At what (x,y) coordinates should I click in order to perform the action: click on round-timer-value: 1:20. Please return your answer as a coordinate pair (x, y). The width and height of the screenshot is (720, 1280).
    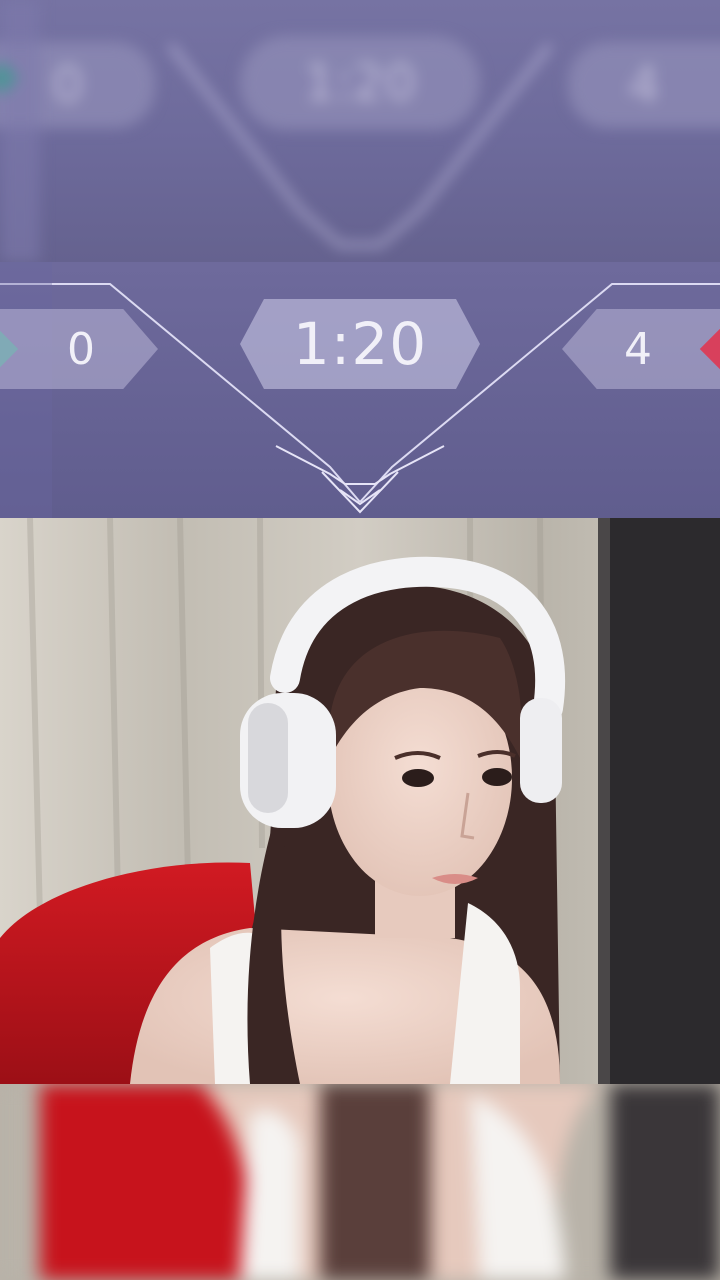
    Looking at the image, I should click on (360, 344).